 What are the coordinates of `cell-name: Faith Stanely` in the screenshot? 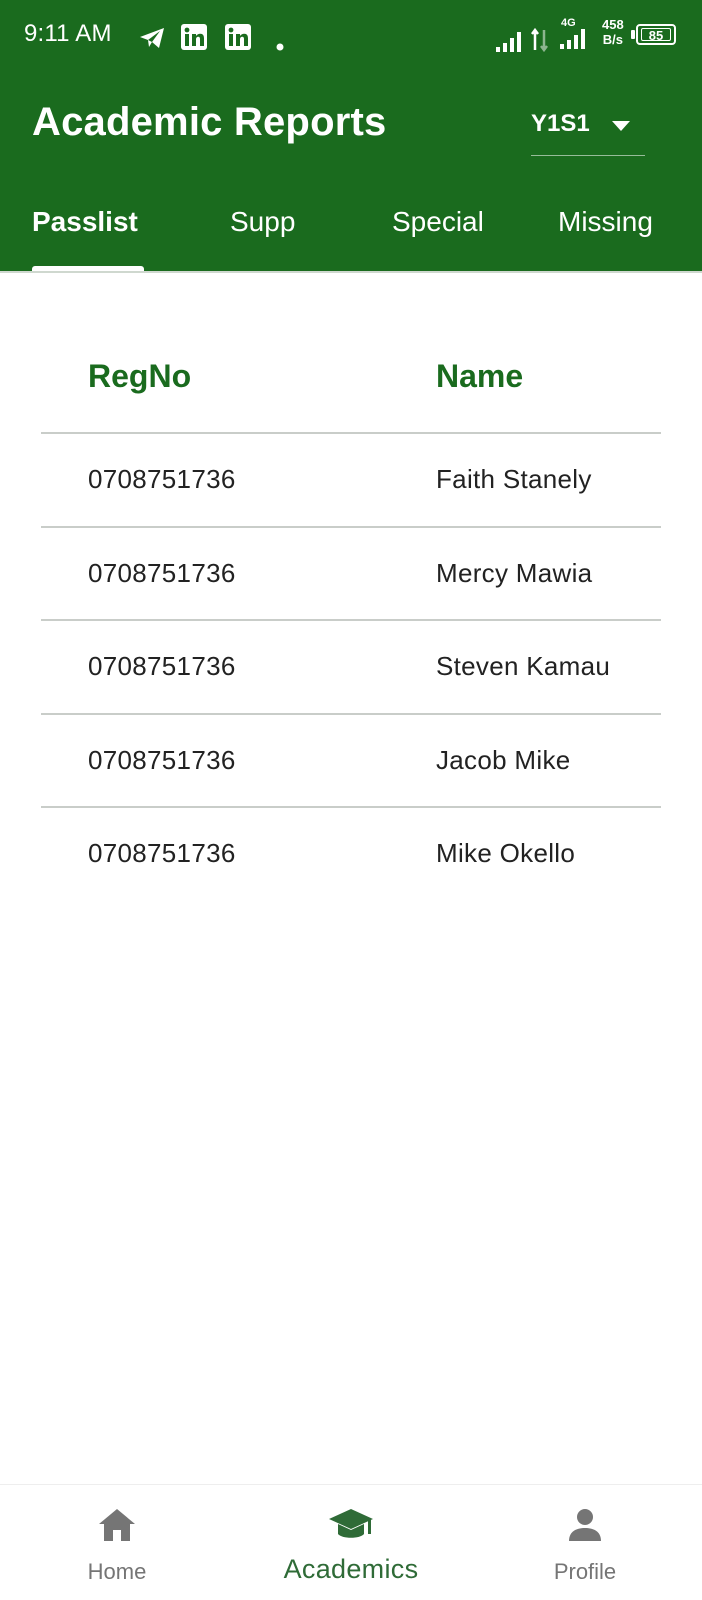 It's located at (514, 479).